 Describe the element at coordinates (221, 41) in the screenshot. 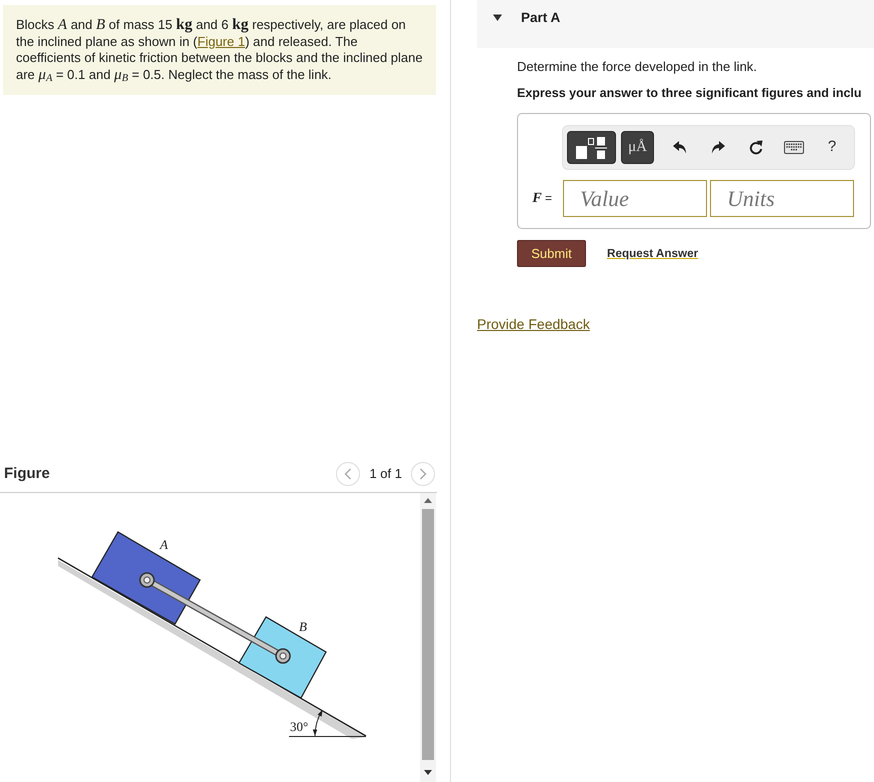

I see `figure-link: Figure 1` at that location.